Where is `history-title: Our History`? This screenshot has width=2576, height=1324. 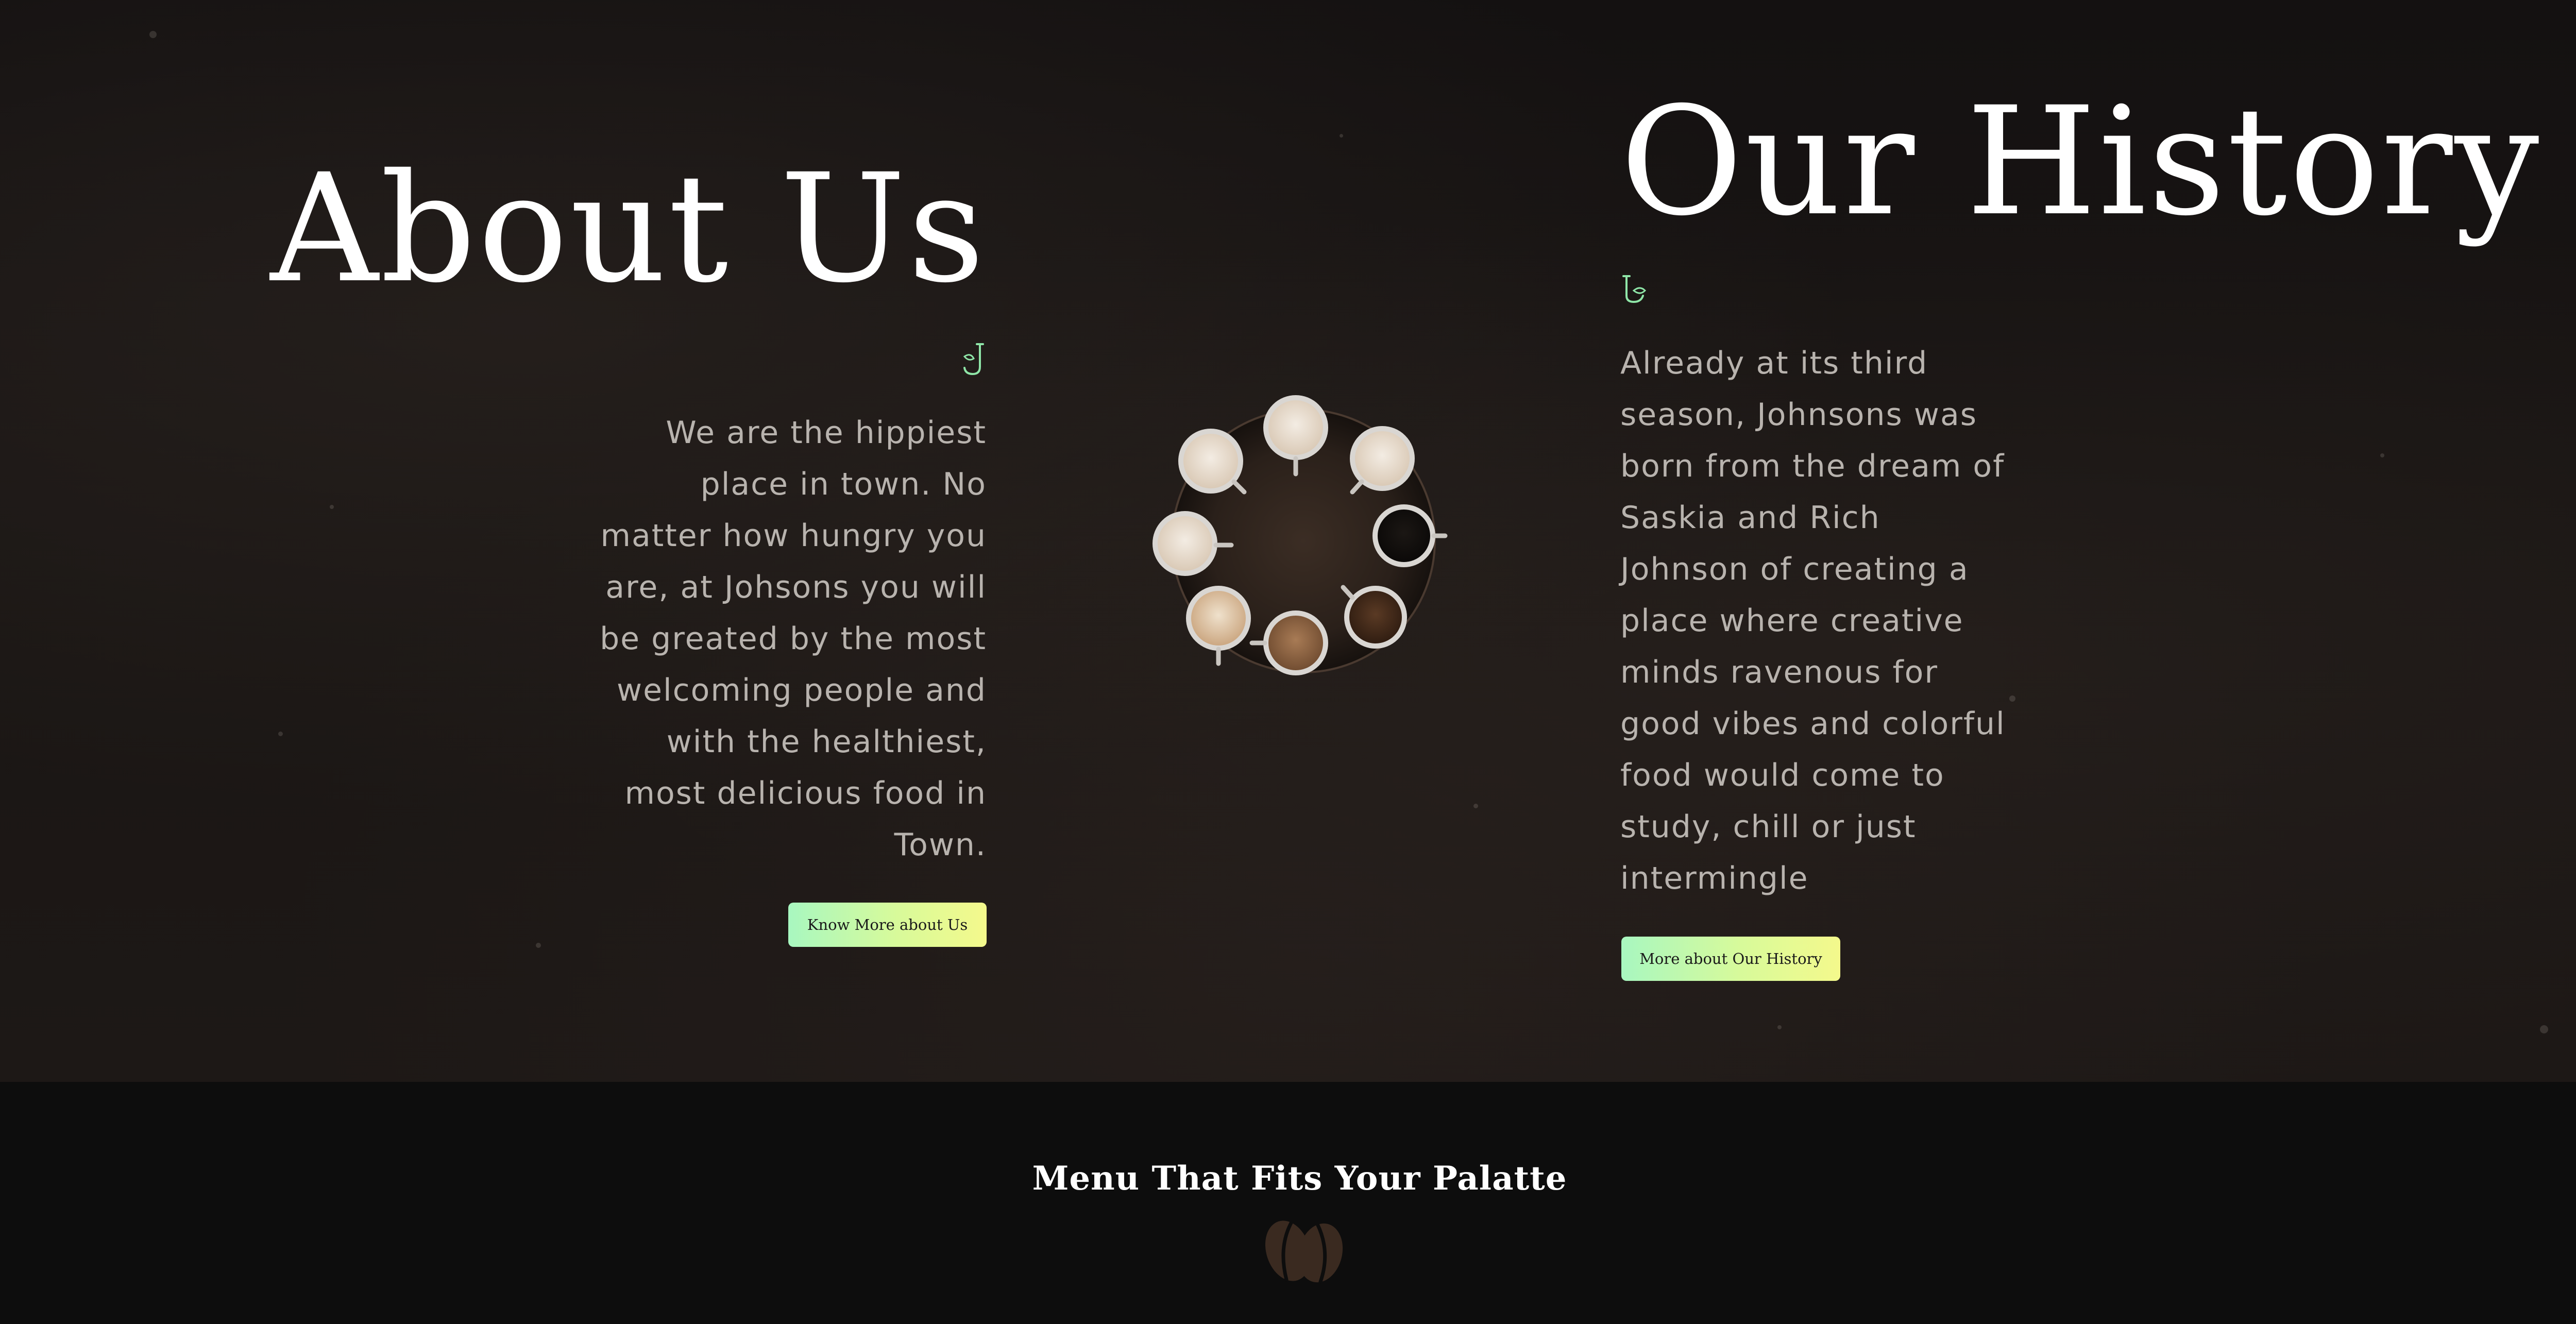 history-title: Our History is located at coordinates (2080, 162).